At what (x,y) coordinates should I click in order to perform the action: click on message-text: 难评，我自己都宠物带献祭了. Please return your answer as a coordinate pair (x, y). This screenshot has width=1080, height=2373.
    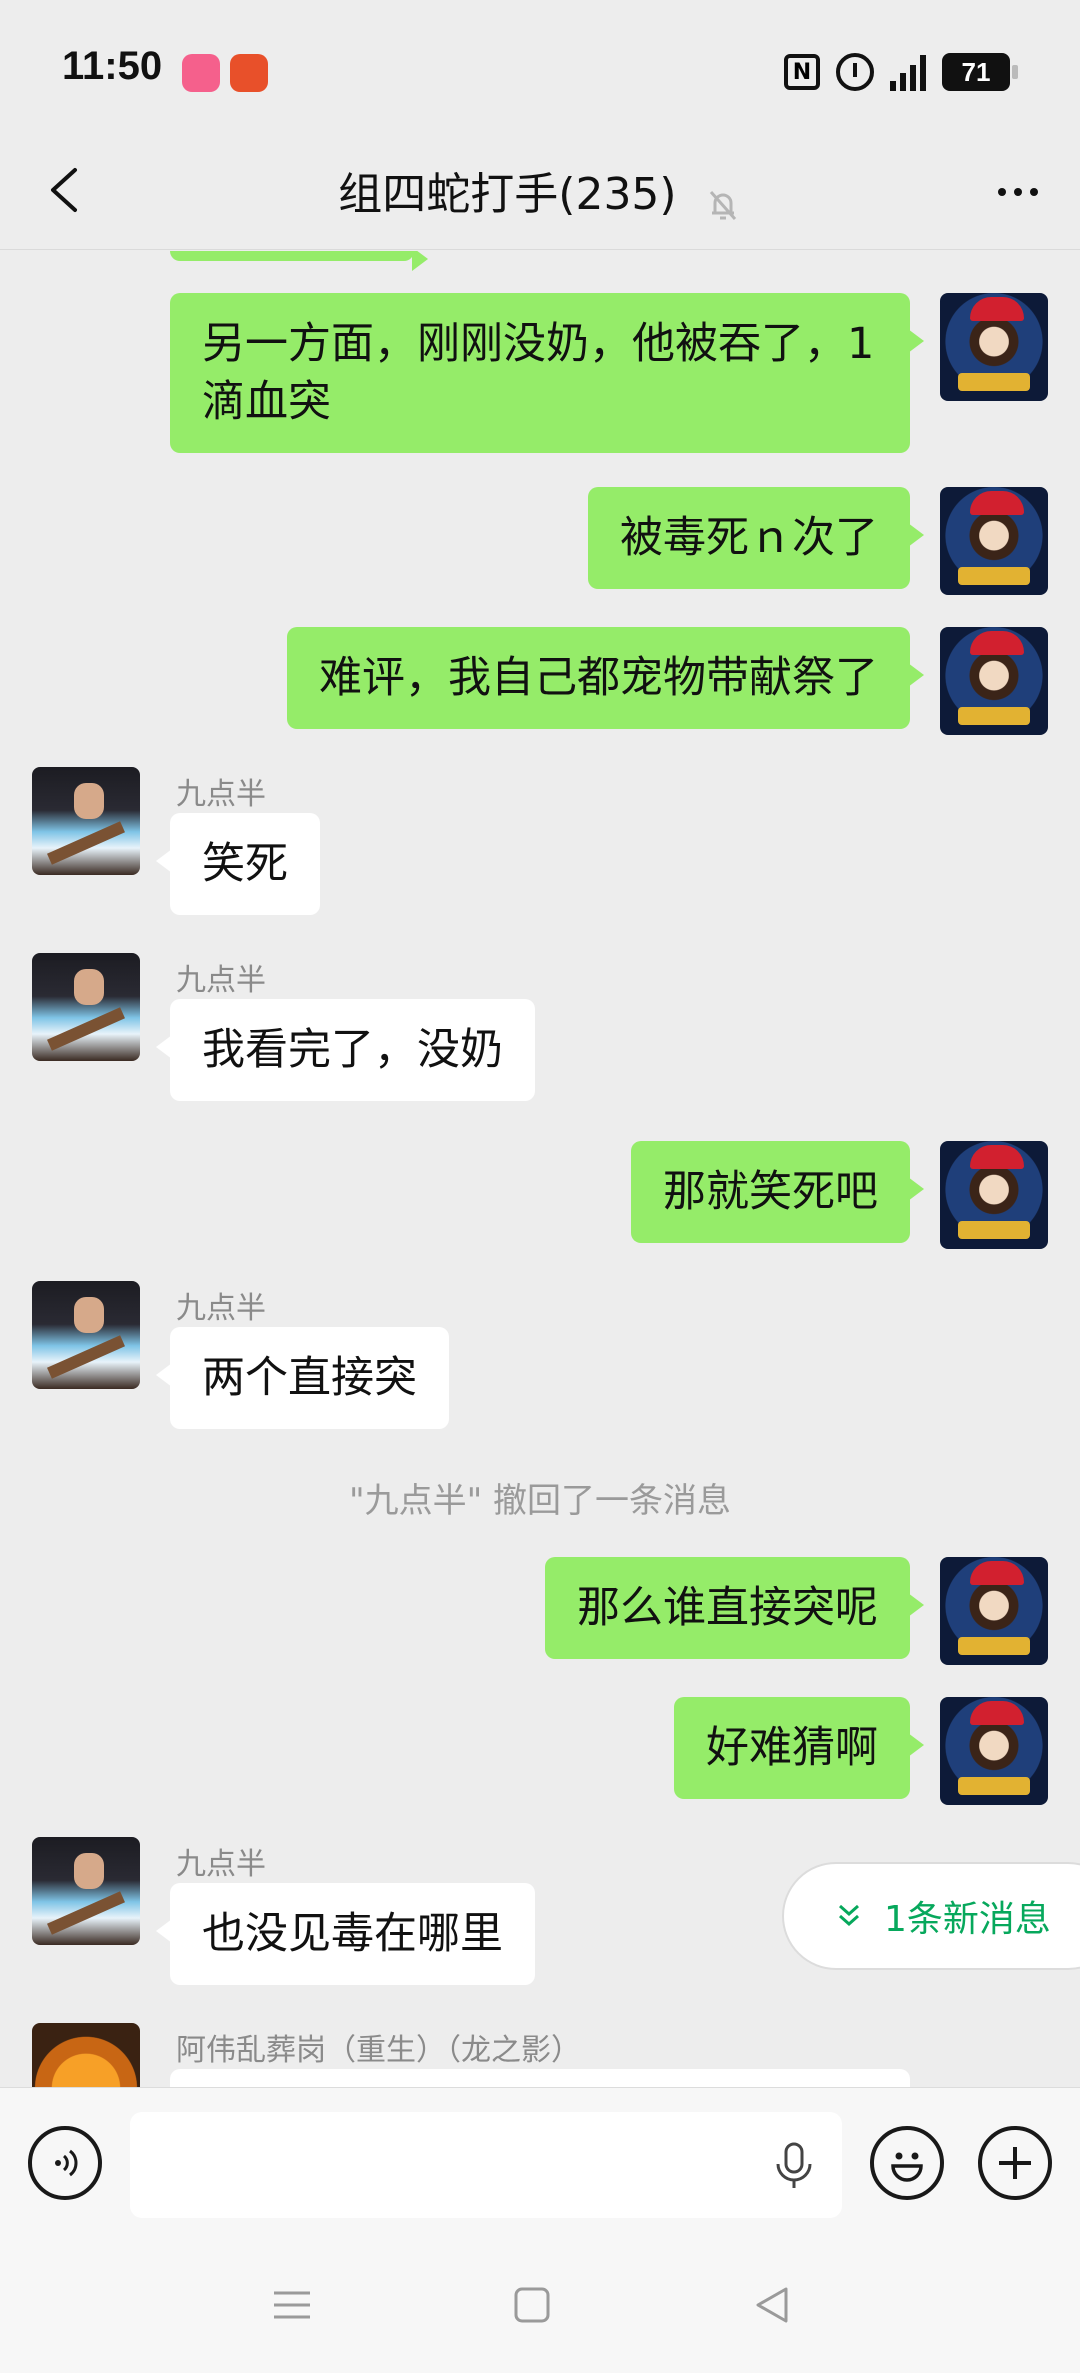
    Looking at the image, I should click on (598, 678).